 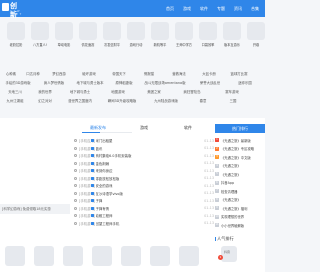 I want to click on tag-link: 美团之家, so click(x=154, y=92).